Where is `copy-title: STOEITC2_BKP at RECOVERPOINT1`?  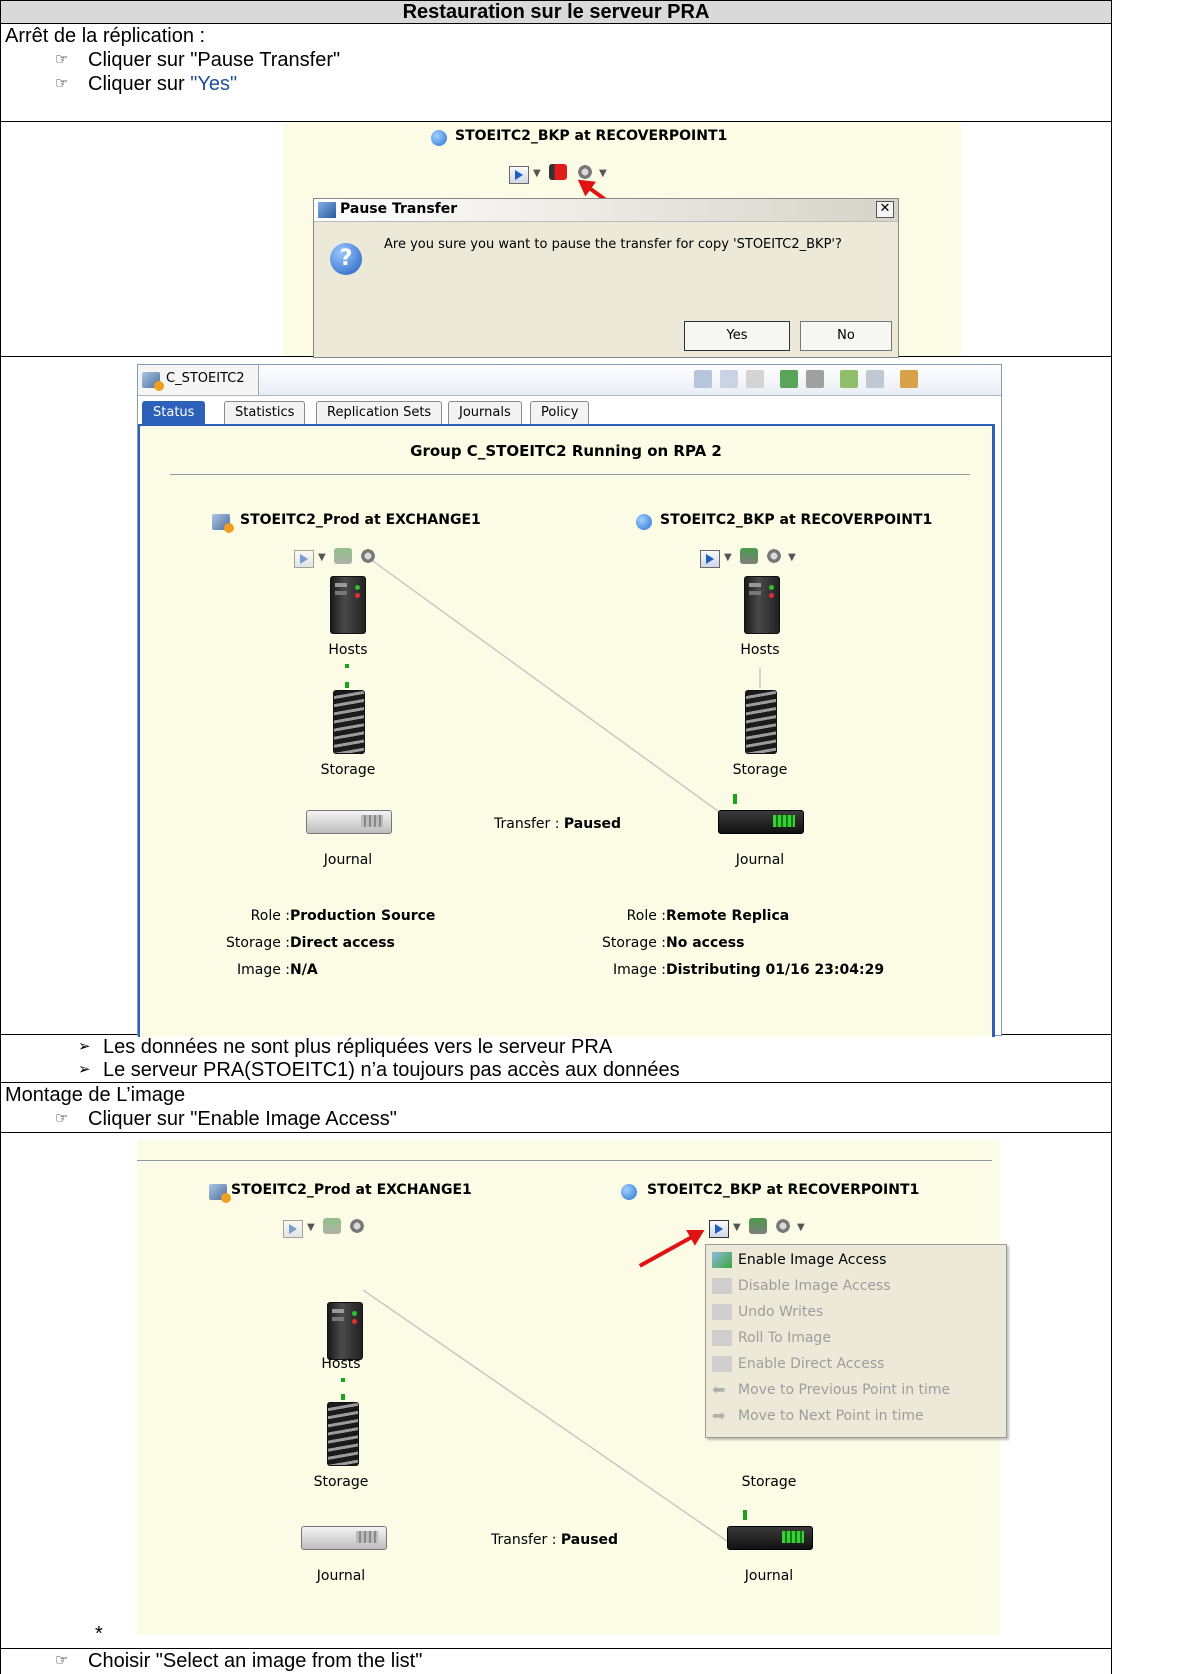 copy-title: STOEITC2_BKP at RECOVERPOINT1 is located at coordinates (591, 136).